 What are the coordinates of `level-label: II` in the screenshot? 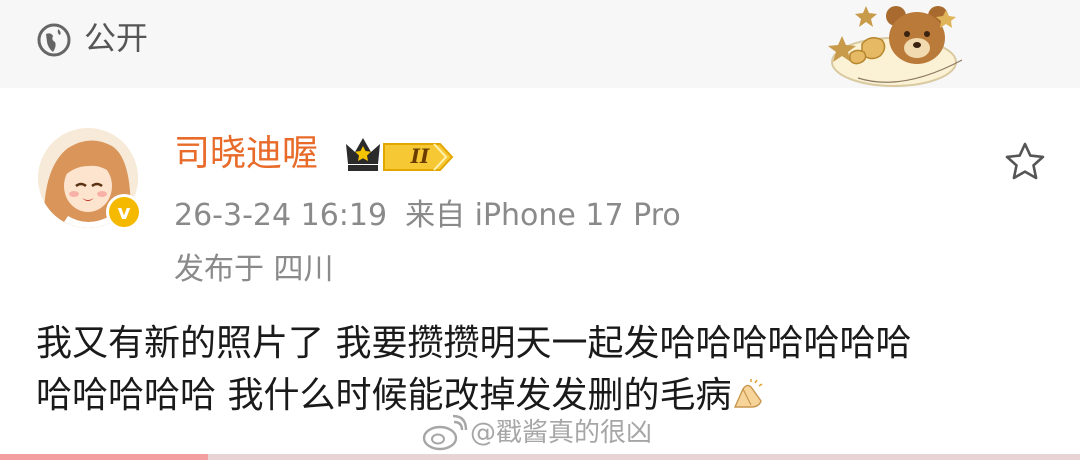 It's located at (420, 156).